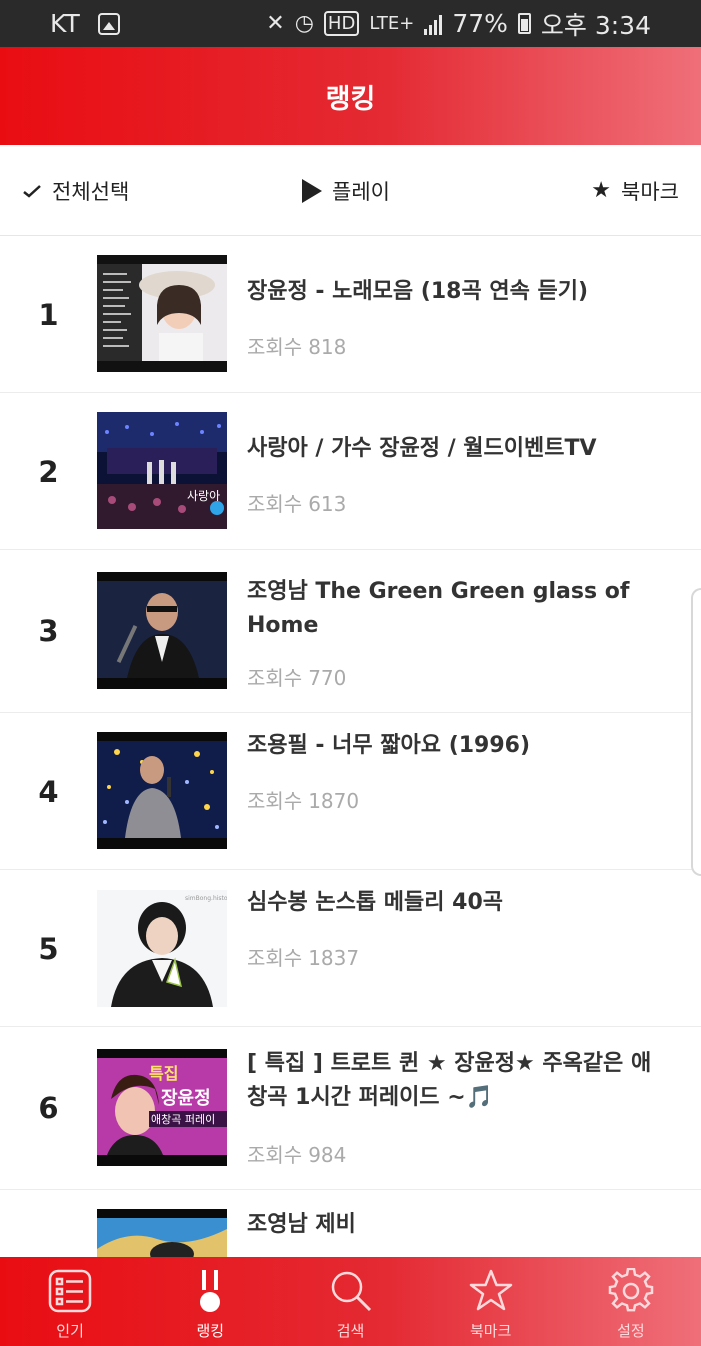 This screenshot has width=701, height=1346. I want to click on view-count: 조회수 613, so click(296, 502).